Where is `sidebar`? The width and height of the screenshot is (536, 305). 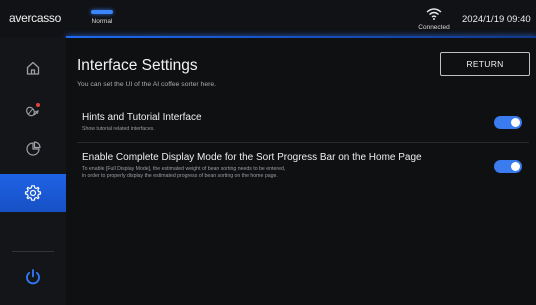
sidebar is located at coordinates (33, 171).